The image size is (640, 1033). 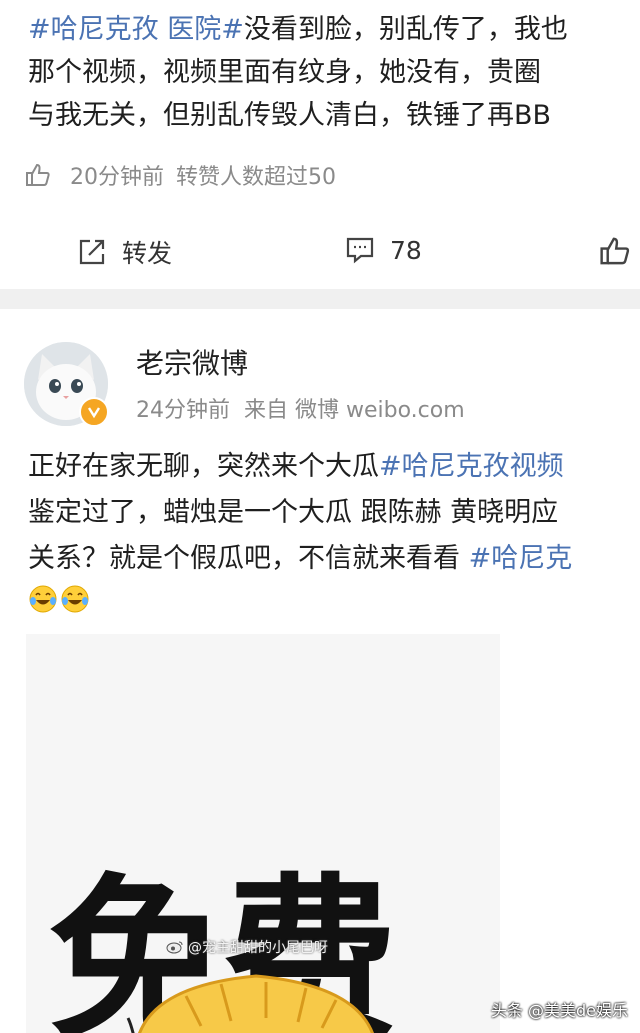 What do you see at coordinates (383, 250) in the screenshot?
I see `comment-button: 78` at bounding box center [383, 250].